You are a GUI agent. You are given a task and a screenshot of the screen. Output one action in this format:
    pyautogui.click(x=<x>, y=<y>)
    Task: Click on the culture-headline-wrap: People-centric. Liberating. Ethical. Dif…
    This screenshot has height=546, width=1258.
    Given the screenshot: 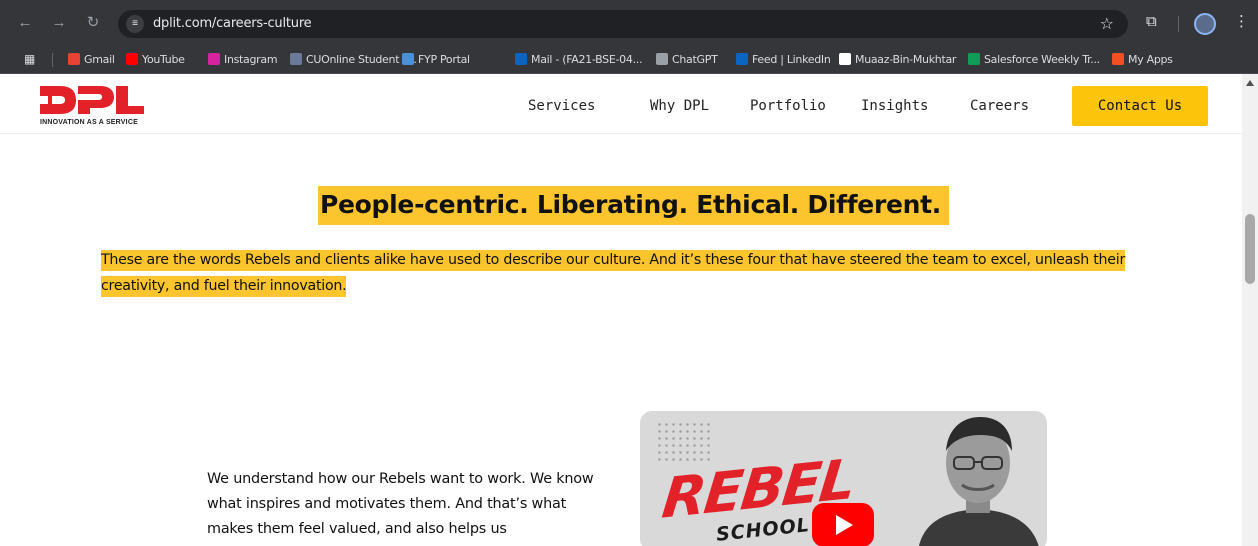 What is the action you would take?
    pyautogui.click(x=633, y=205)
    